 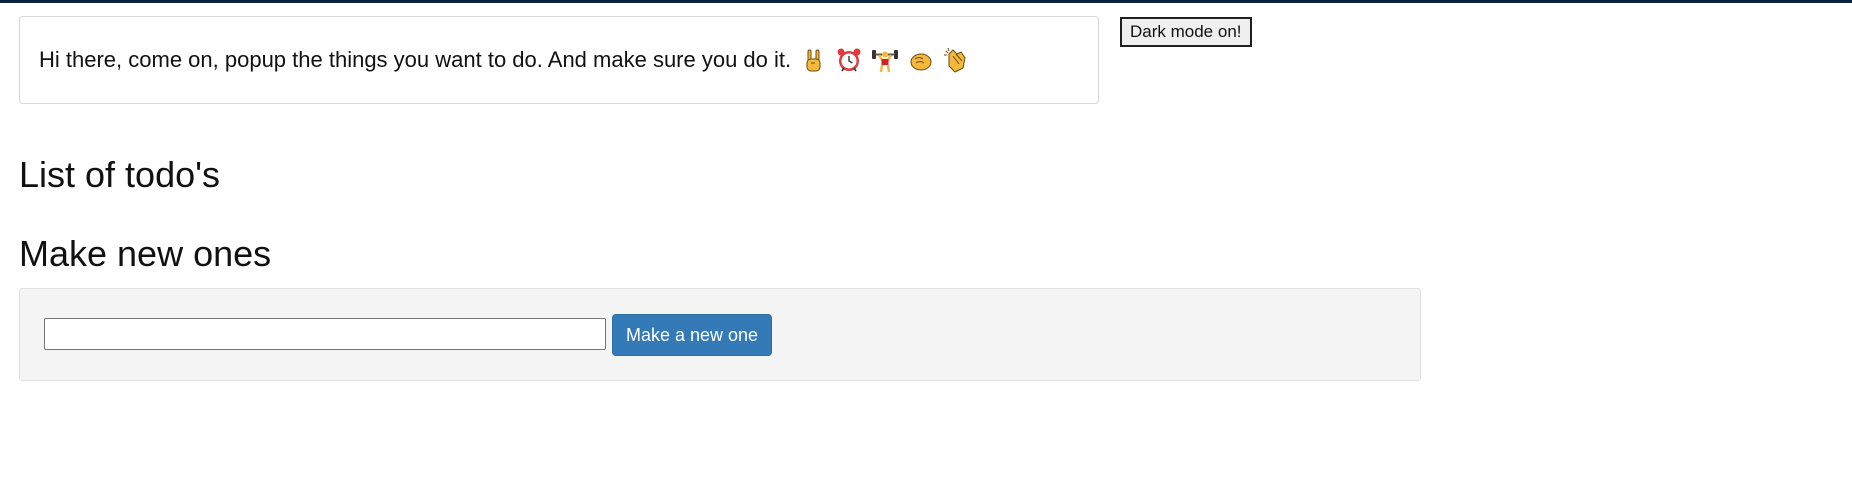 I want to click on fist-bump-icon, so click(x=921, y=62).